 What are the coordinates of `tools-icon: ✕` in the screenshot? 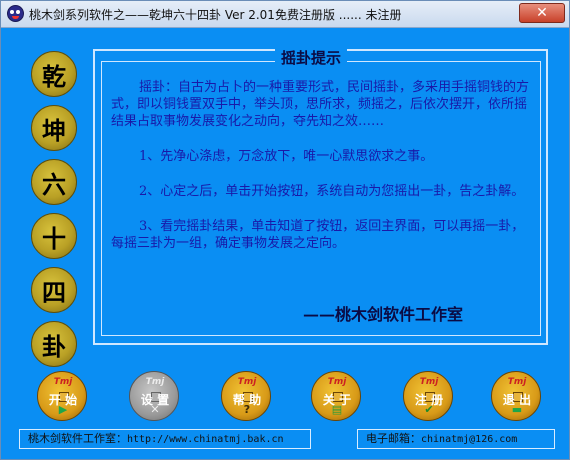 It's located at (155, 409).